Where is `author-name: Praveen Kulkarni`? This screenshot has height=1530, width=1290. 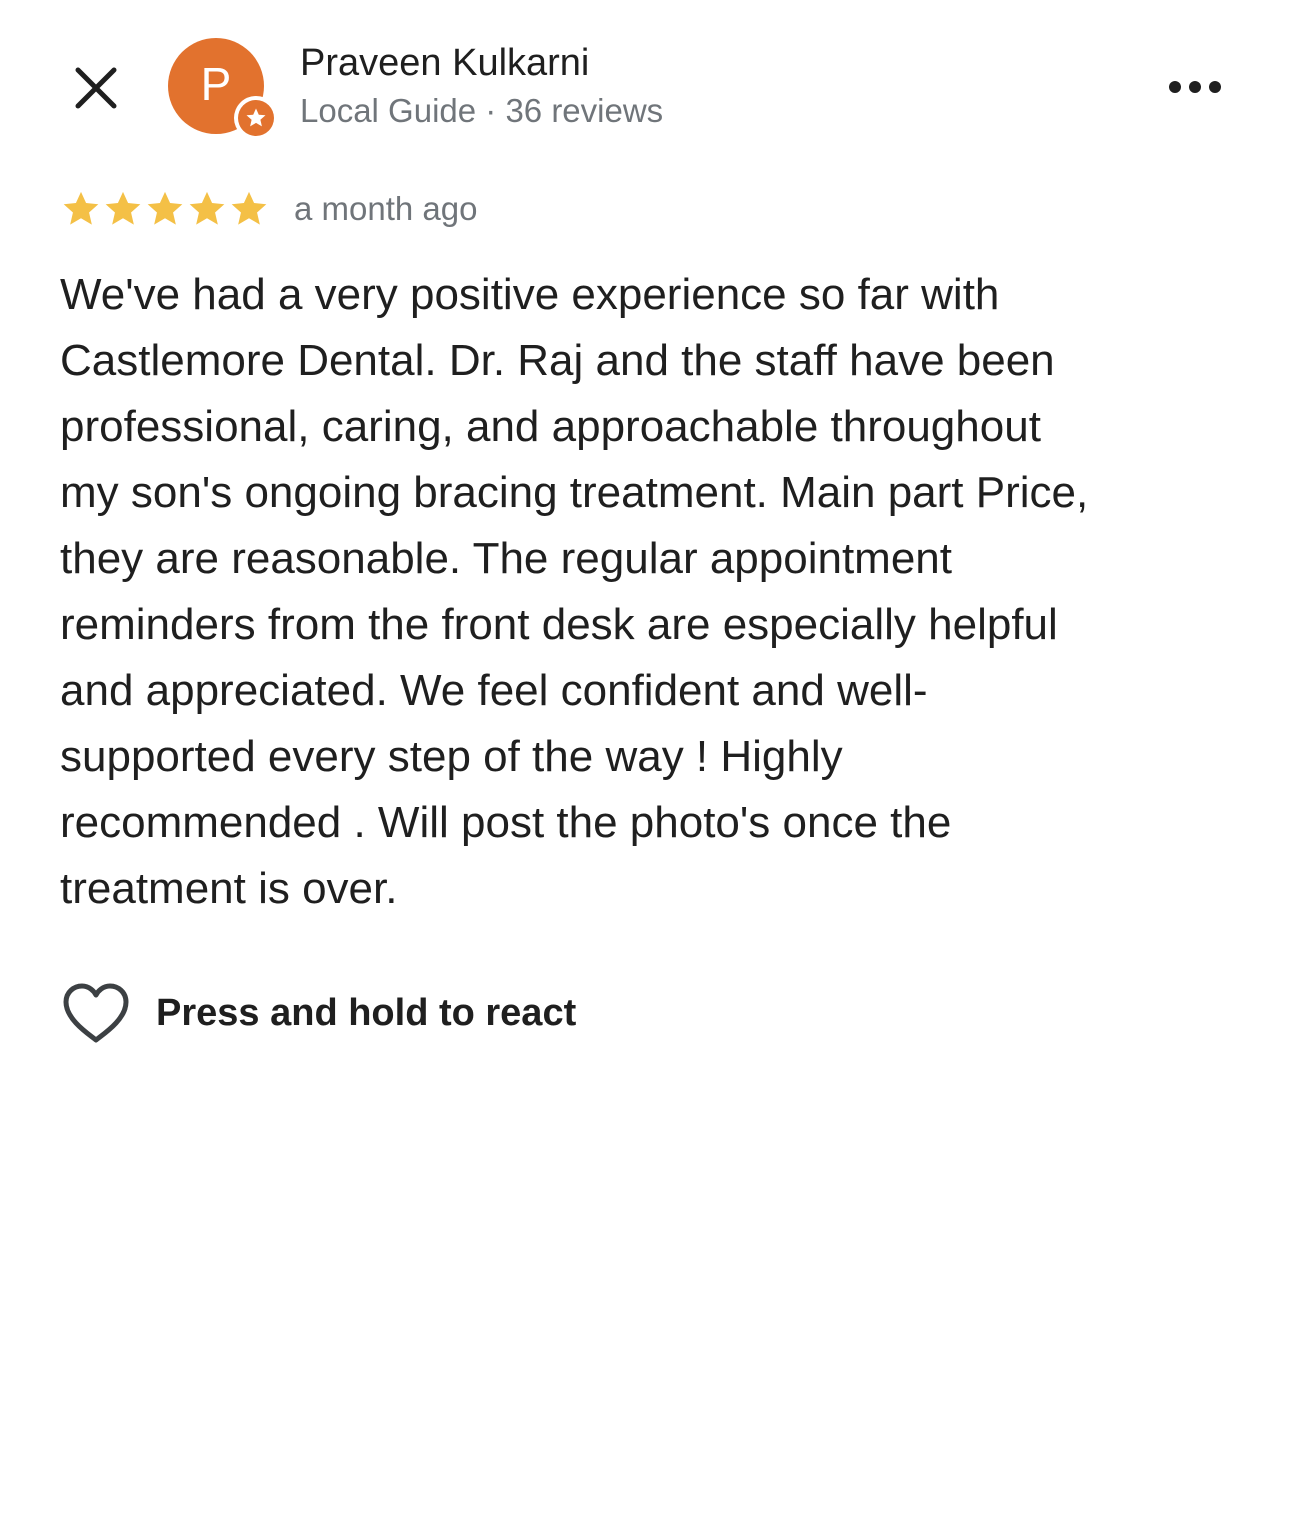
author-name: Praveen Kulkarni is located at coordinates (444, 63).